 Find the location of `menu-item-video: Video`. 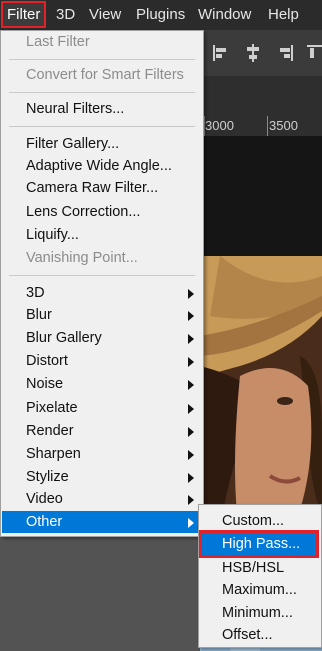

menu-item-video: Video is located at coordinates (102, 499).